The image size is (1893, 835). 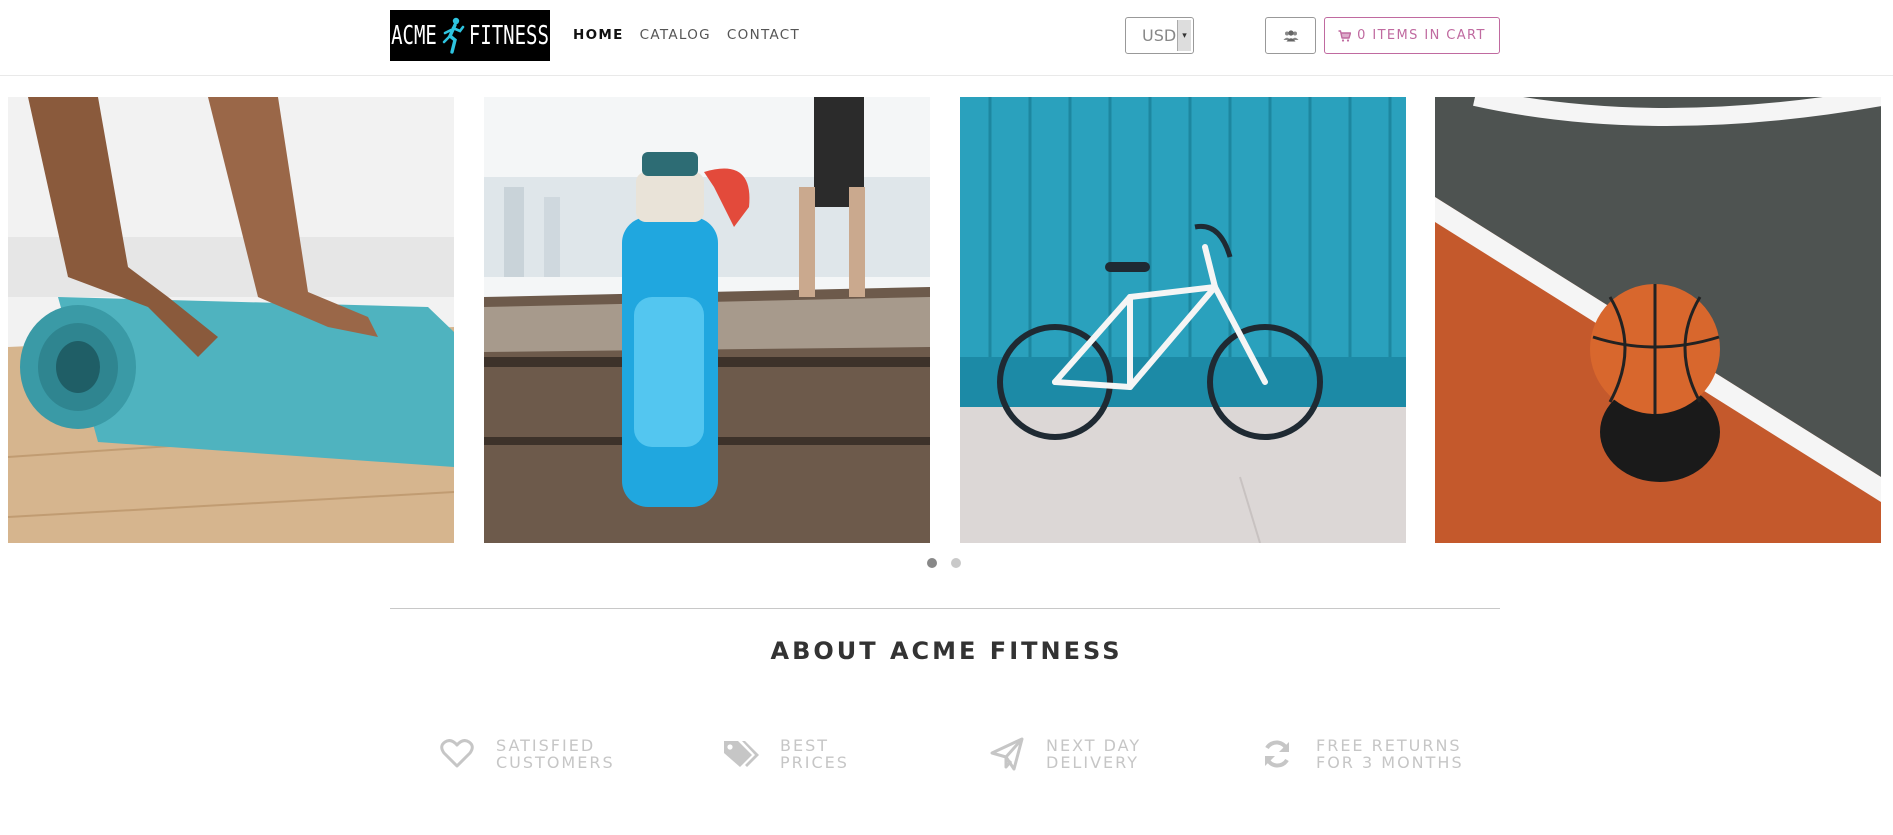 I want to click on runner-icon, so click(x=453, y=35).